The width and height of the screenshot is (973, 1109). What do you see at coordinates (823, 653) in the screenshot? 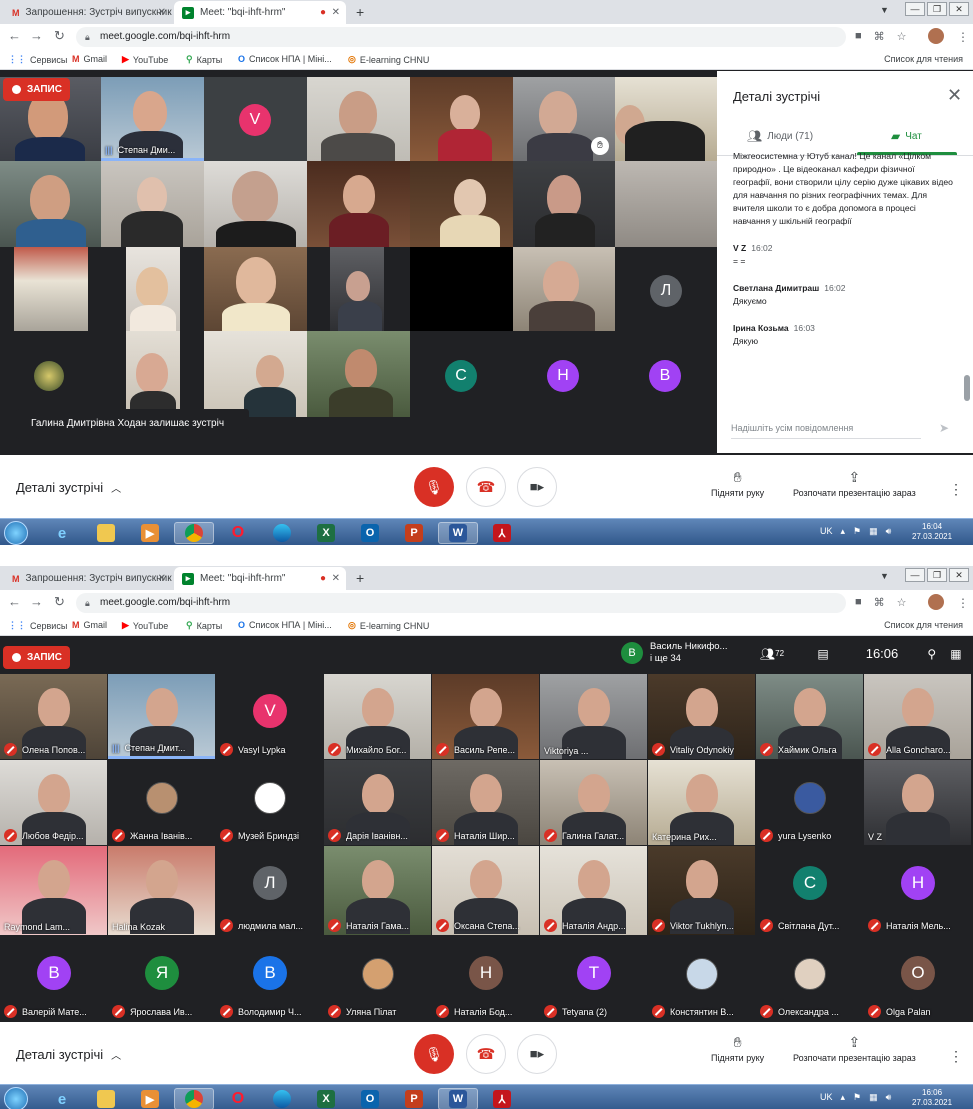
I see `chat-button: ▤` at bounding box center [823, 653].